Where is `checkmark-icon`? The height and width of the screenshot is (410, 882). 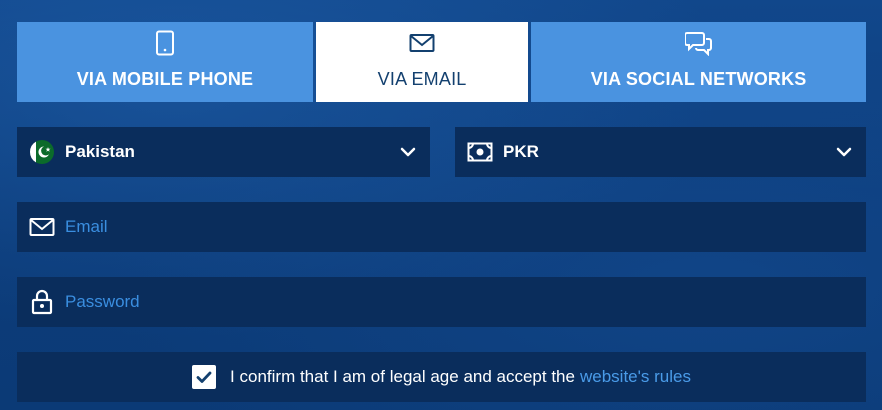
checkmark-icon is located at coordinates (204, 377).